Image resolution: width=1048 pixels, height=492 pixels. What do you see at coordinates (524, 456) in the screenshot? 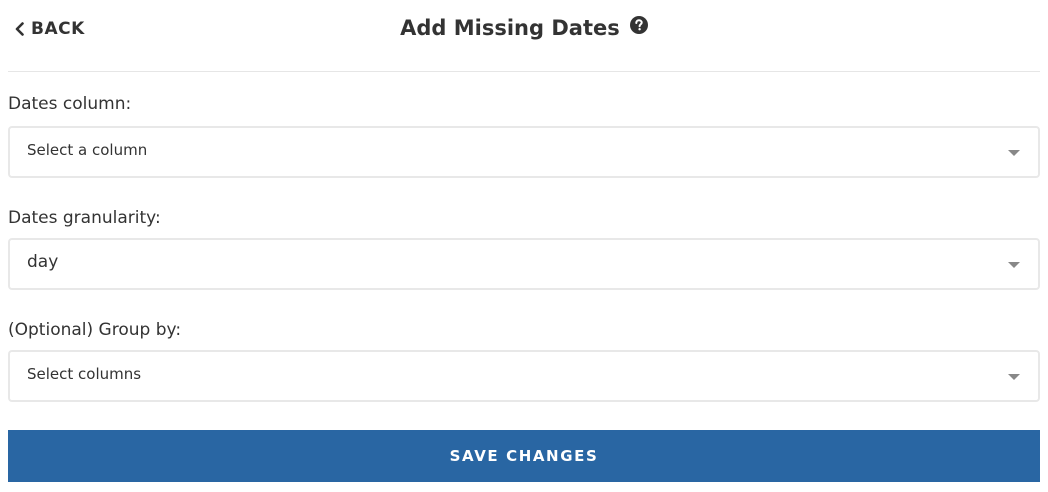
I see `save-changes-button: SAVE CHANGES` at bounding box center [524, 456].